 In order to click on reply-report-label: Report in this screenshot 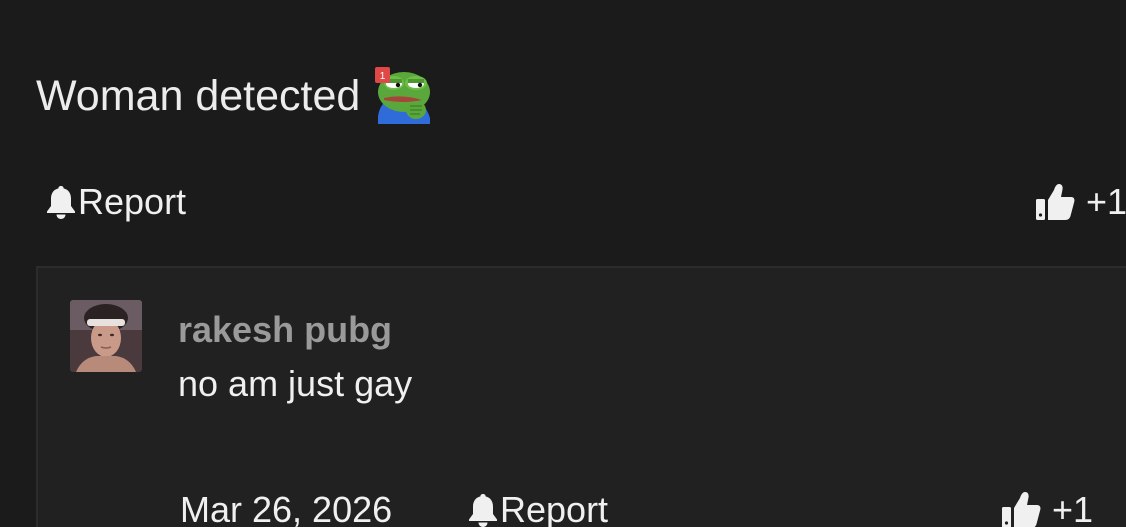, I will do `click(554, 508)`.